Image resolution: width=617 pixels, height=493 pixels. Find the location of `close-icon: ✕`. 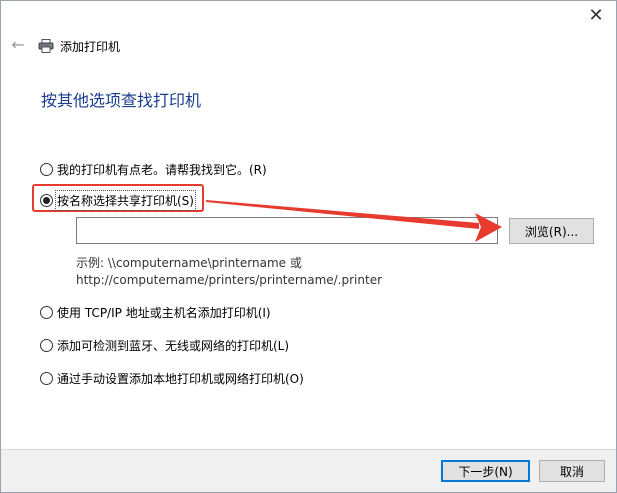

close-icon: ✕ is located at coordinates (596, 15).